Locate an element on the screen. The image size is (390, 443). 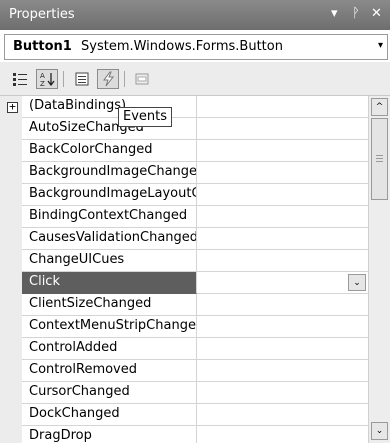
chevron-up-icon: ^ is located at coordinates (379, 107).